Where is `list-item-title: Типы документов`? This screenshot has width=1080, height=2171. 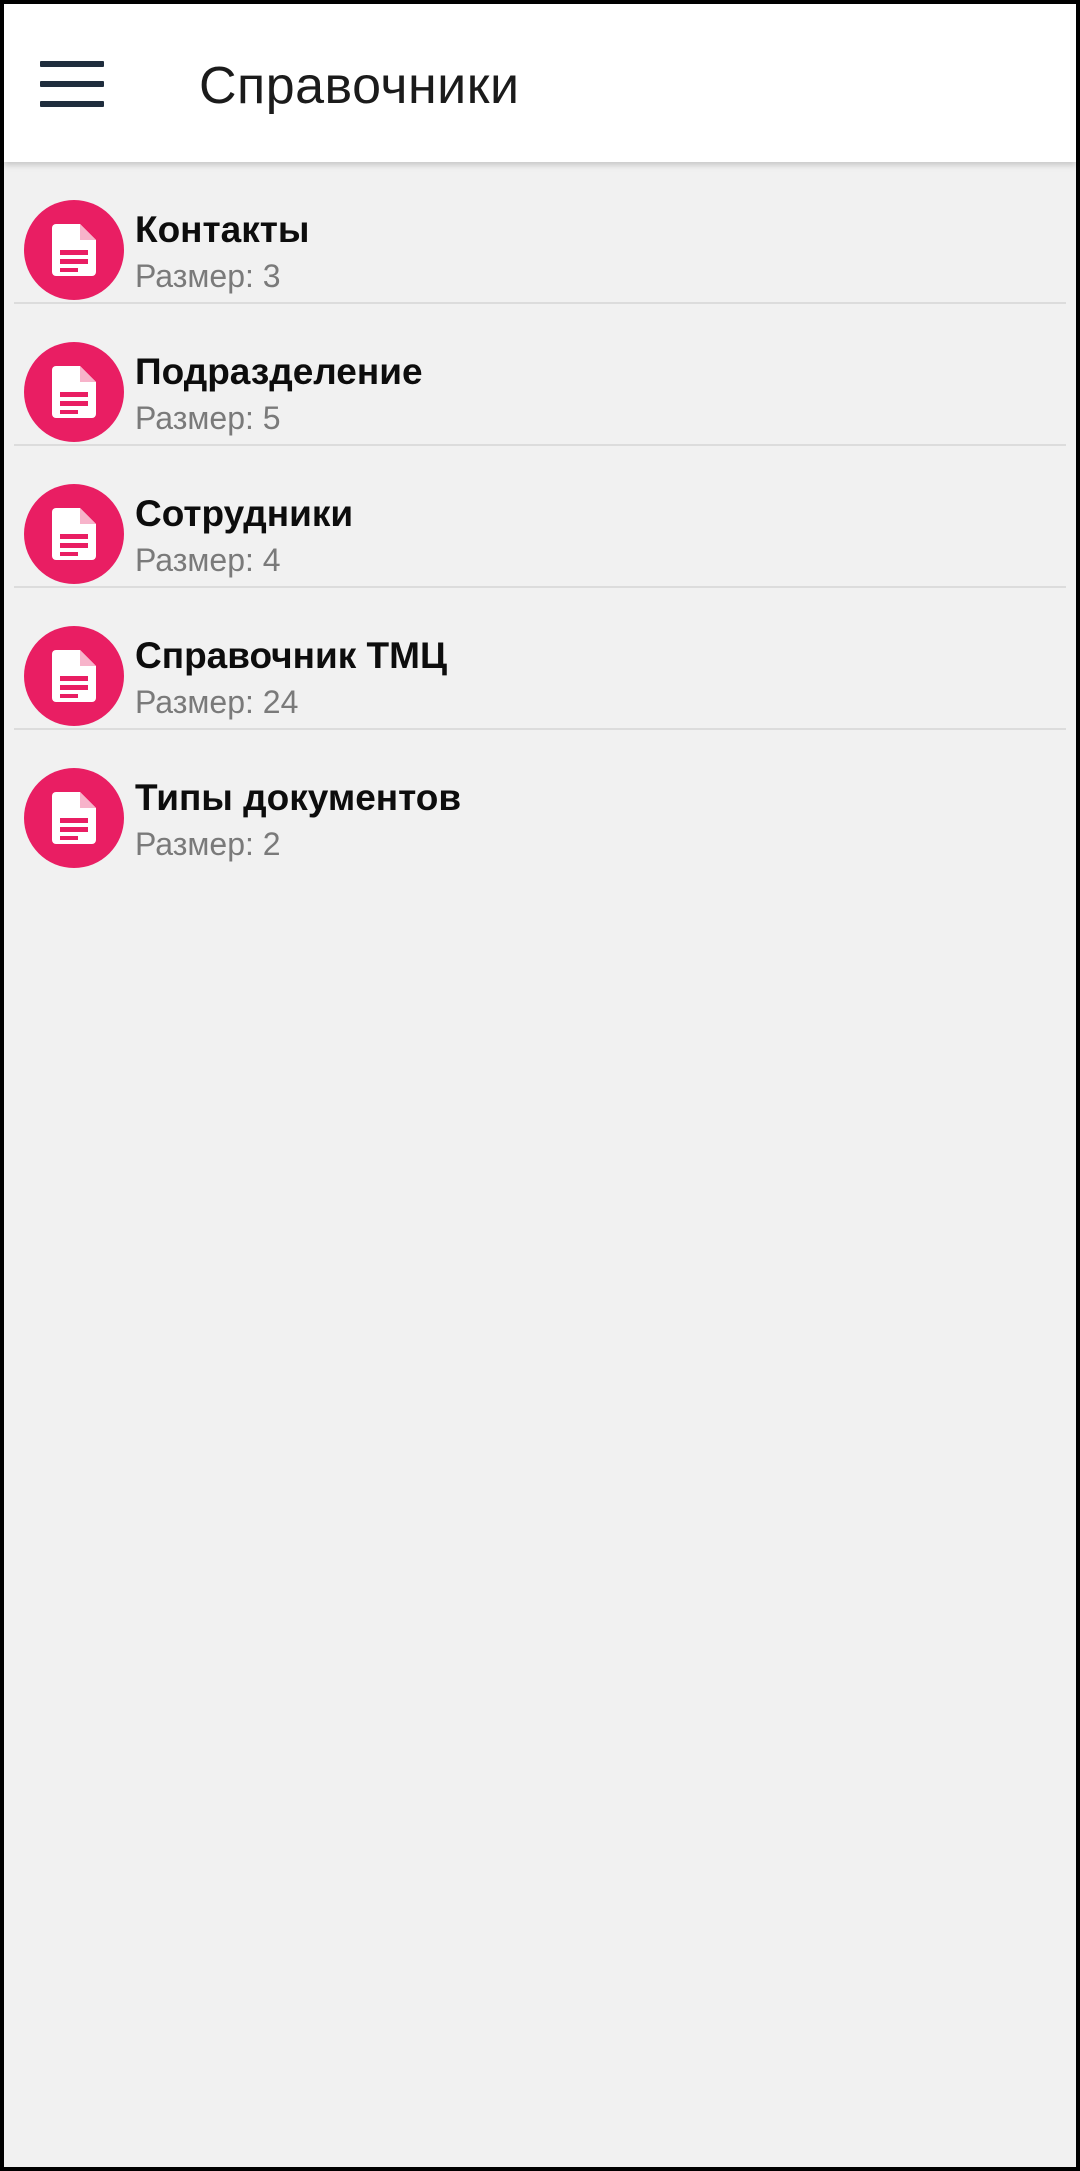 list-item-title: Типы документов is located at coordinates (298, 797).